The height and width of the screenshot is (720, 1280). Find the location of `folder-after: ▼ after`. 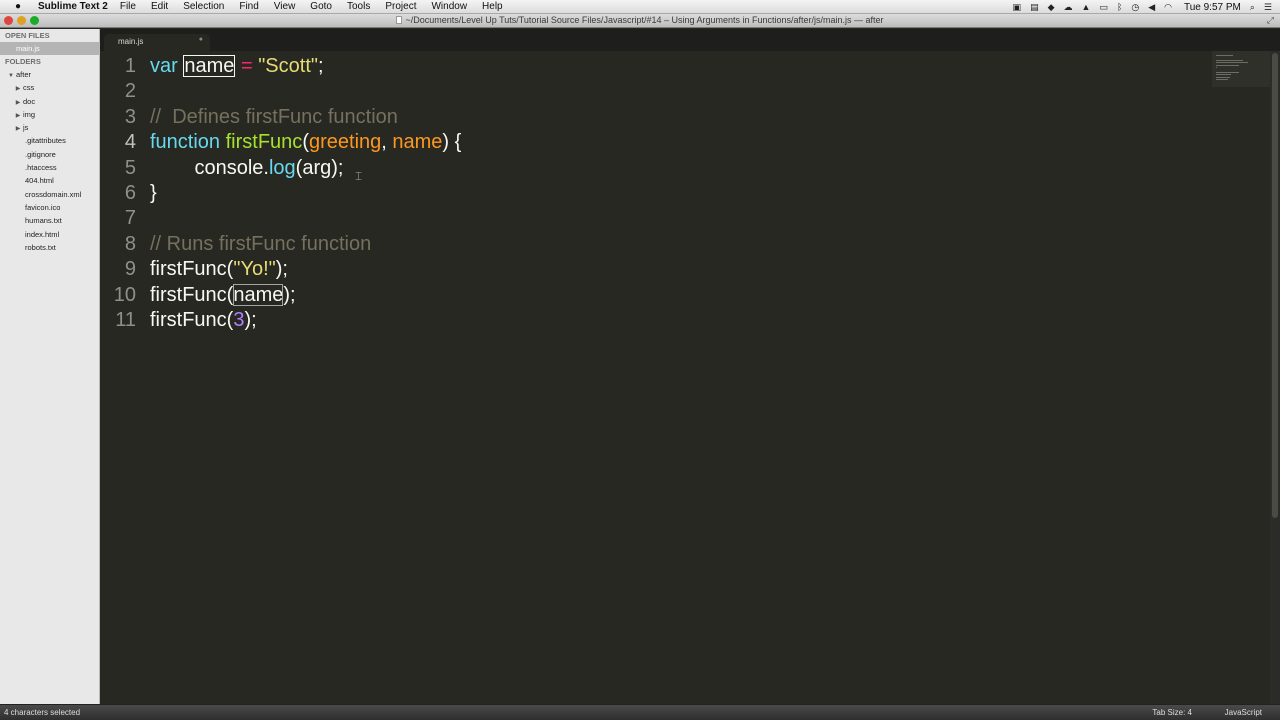

folder-after: ▼ after is located at coordinates (49, 74).